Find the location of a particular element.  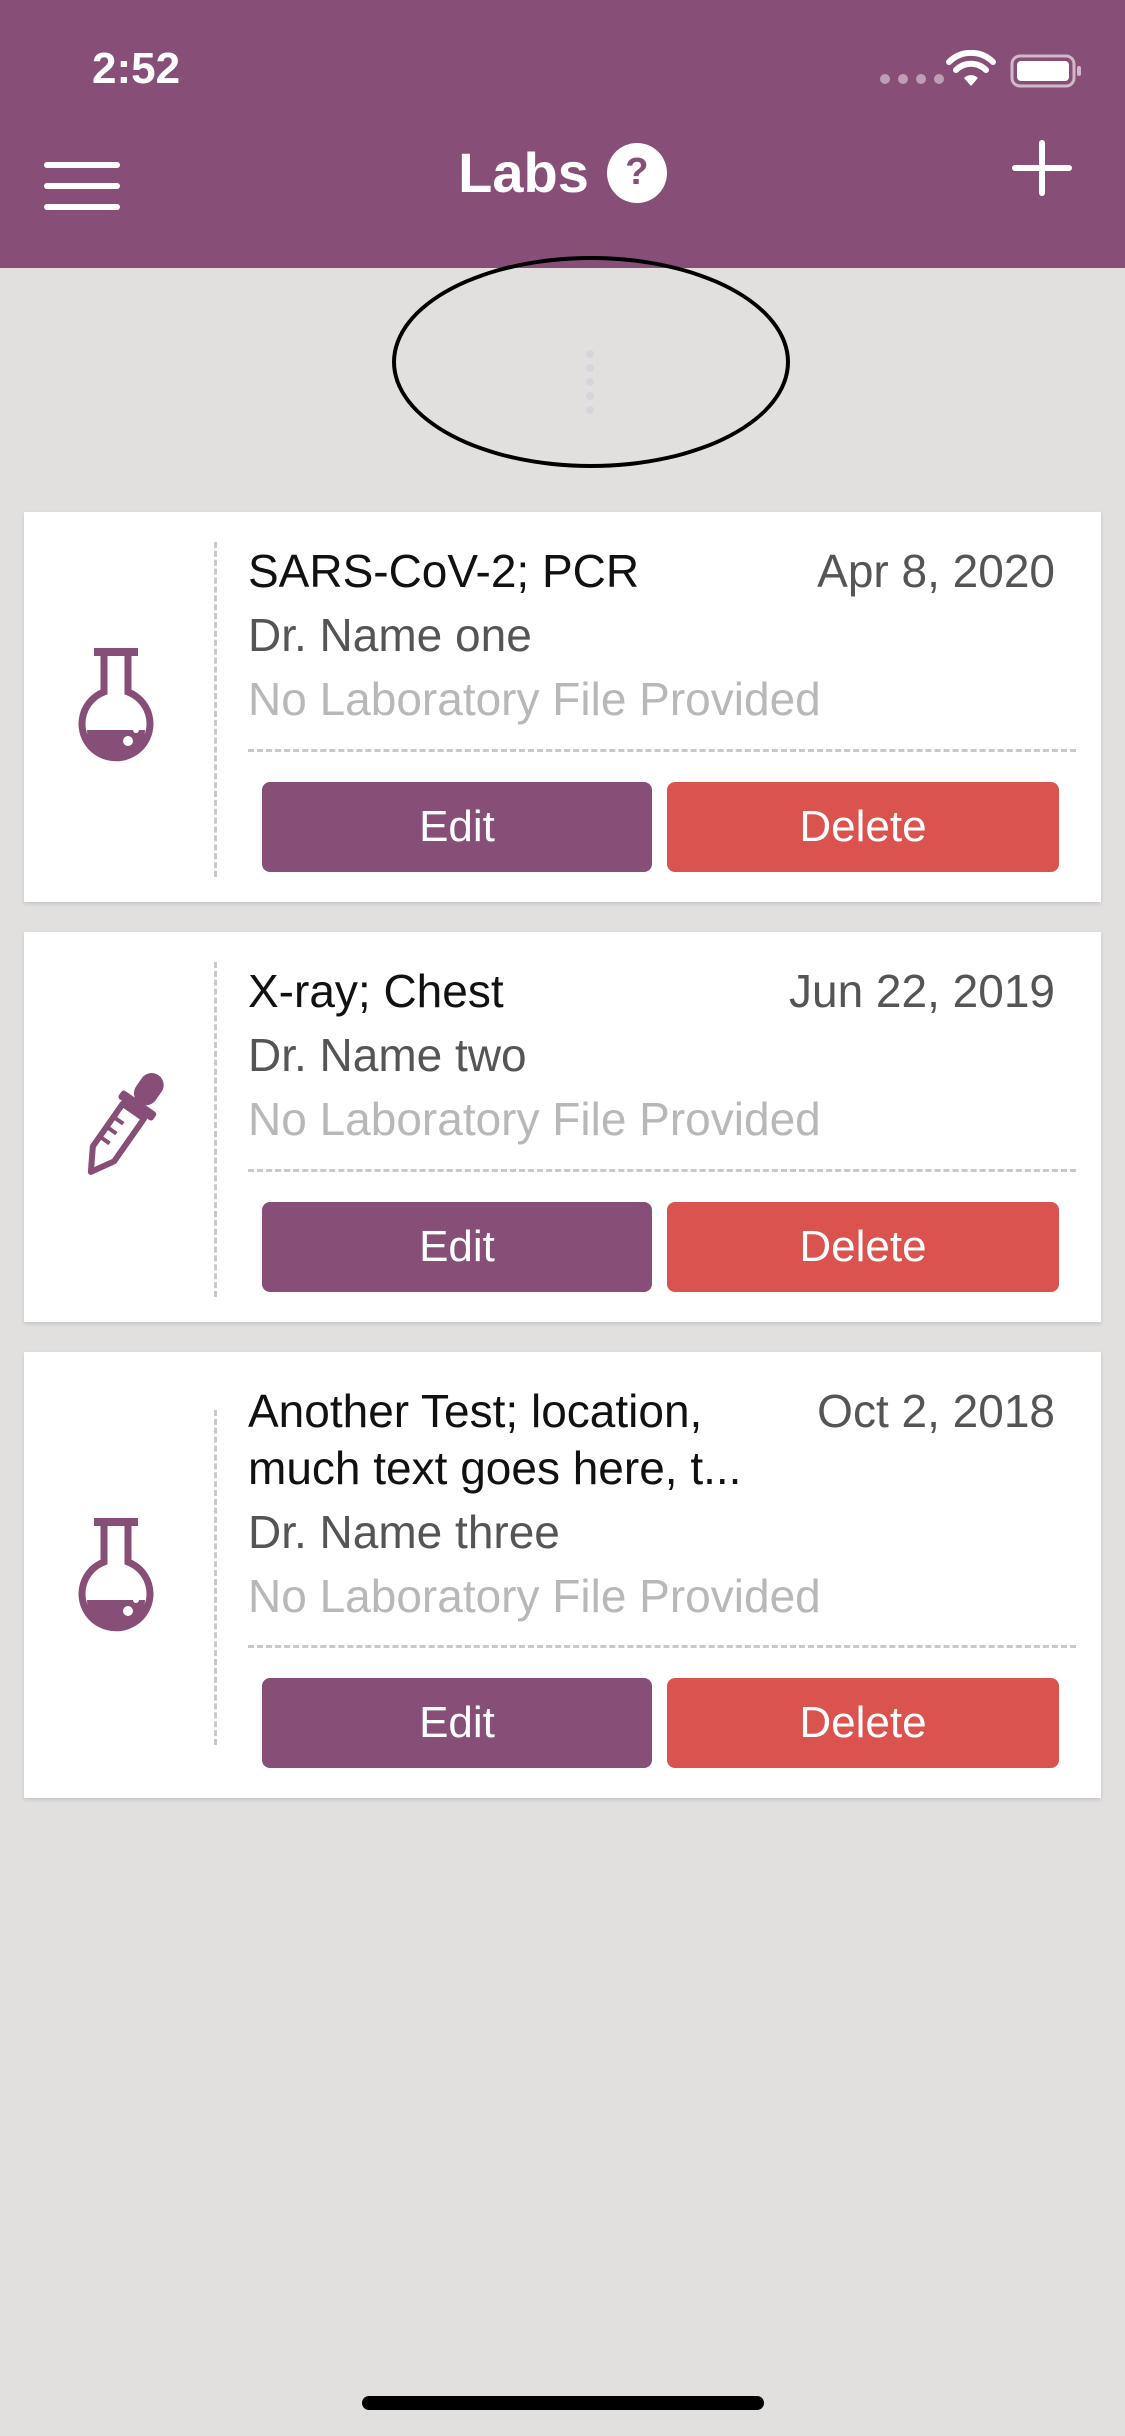

battery-icon is located at coordinates (1045, 71).